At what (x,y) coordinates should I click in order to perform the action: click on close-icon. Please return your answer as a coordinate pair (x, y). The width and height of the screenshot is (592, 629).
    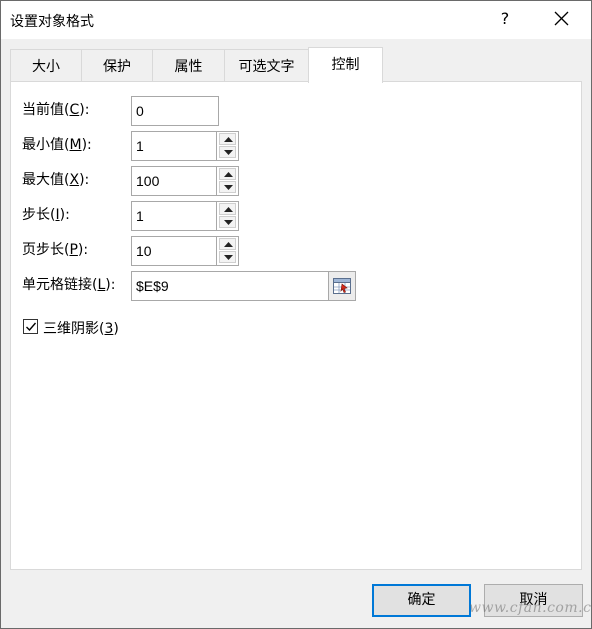
    Looking at the image, I should click on (561, 18).